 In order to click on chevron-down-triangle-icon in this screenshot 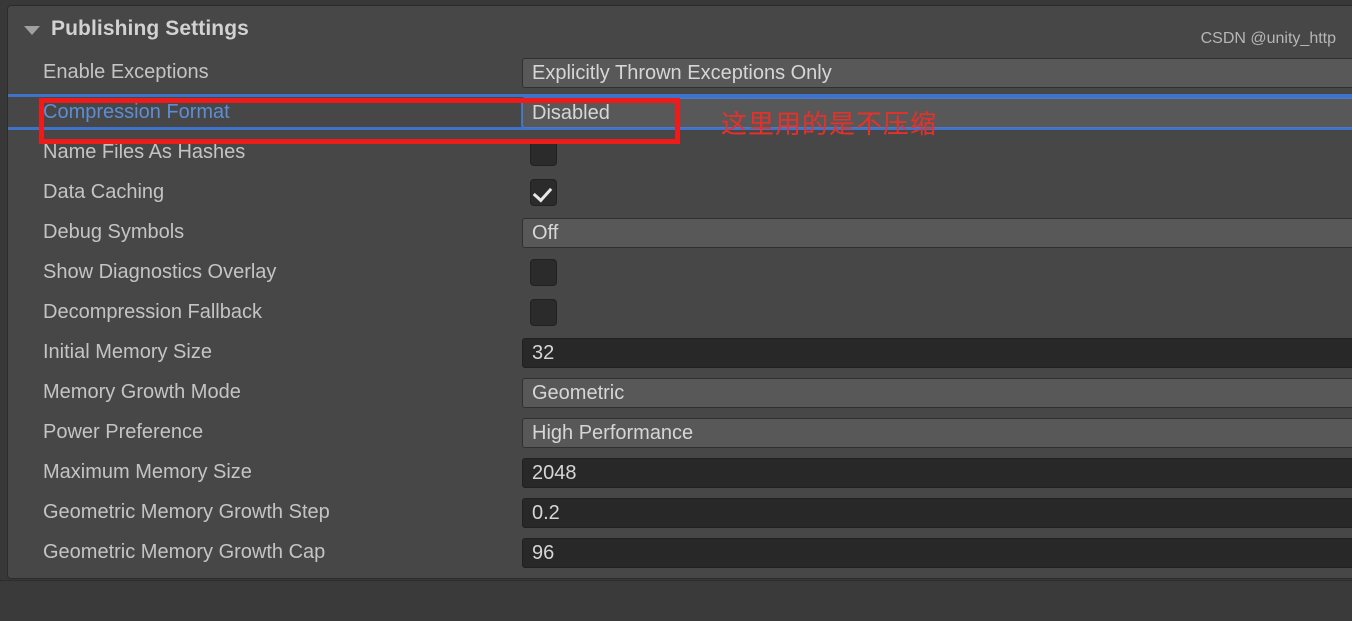, I will do `click(32, 30)`.